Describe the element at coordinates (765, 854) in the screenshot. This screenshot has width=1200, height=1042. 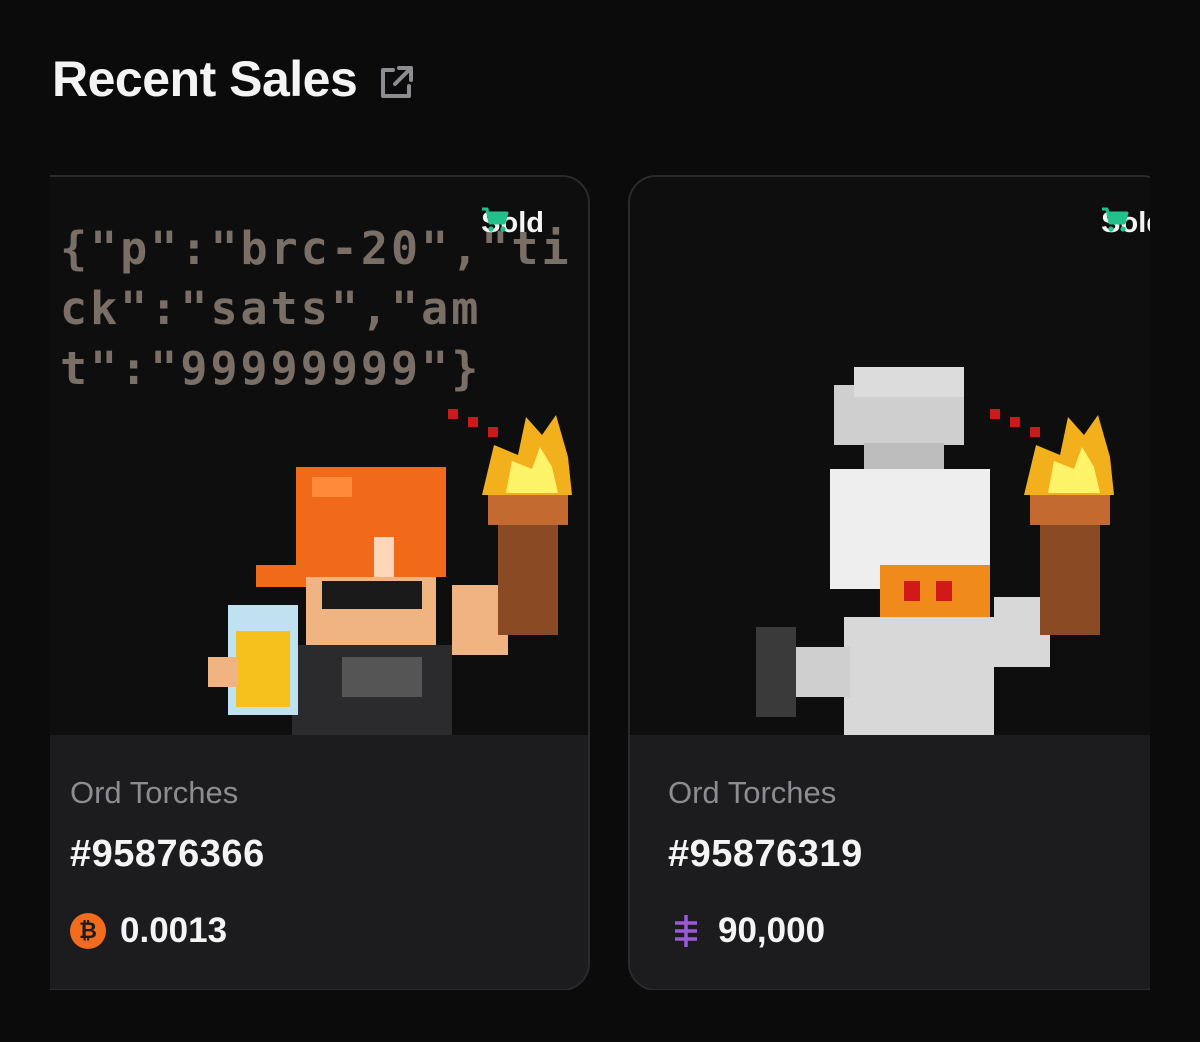
I see `inscription-number: #95876319` at that location.